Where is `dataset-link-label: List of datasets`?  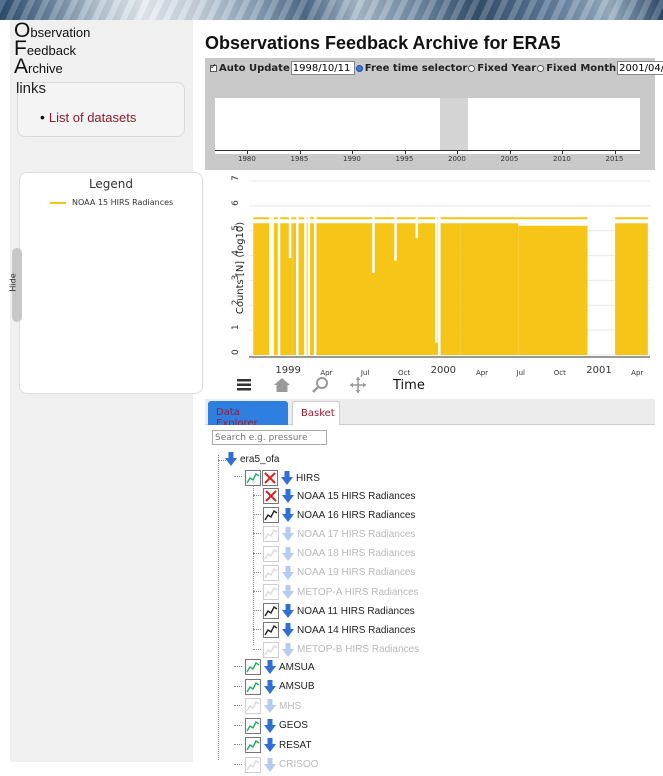 dataset-link-label: List of datasets is located at coordinates (92, 117).